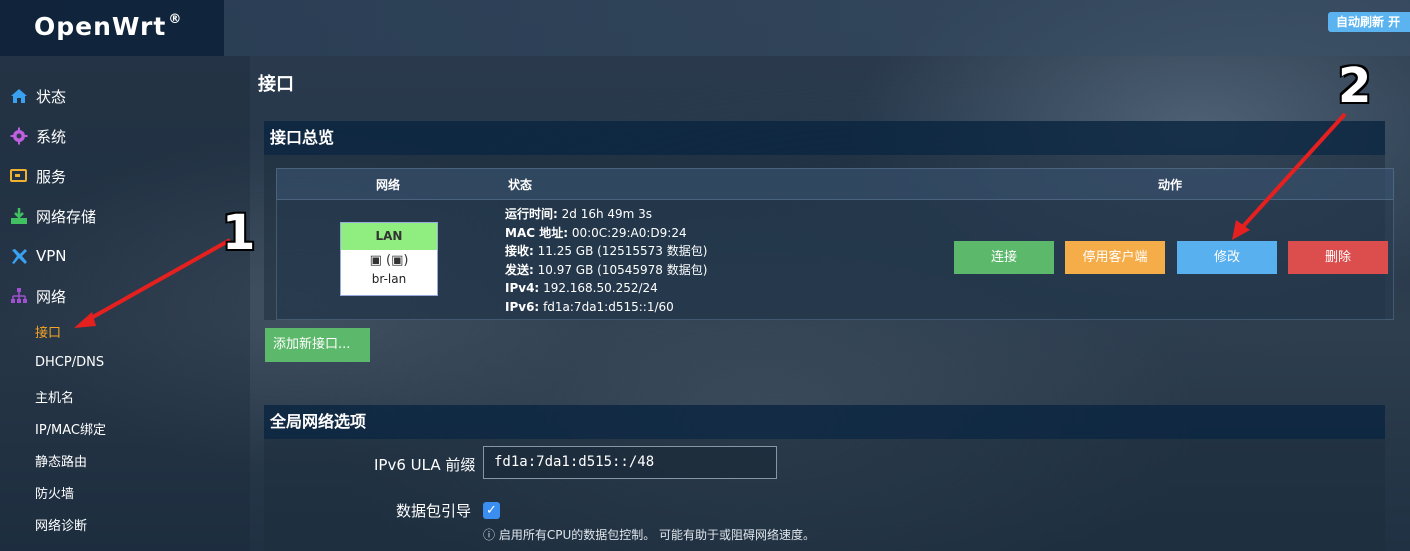 The image size is (1410, 551). What do you see at coordinates (1355, 86) in the screenshot?
I see `annotation-marker-2: 2` at bounding box center [1355, 86].